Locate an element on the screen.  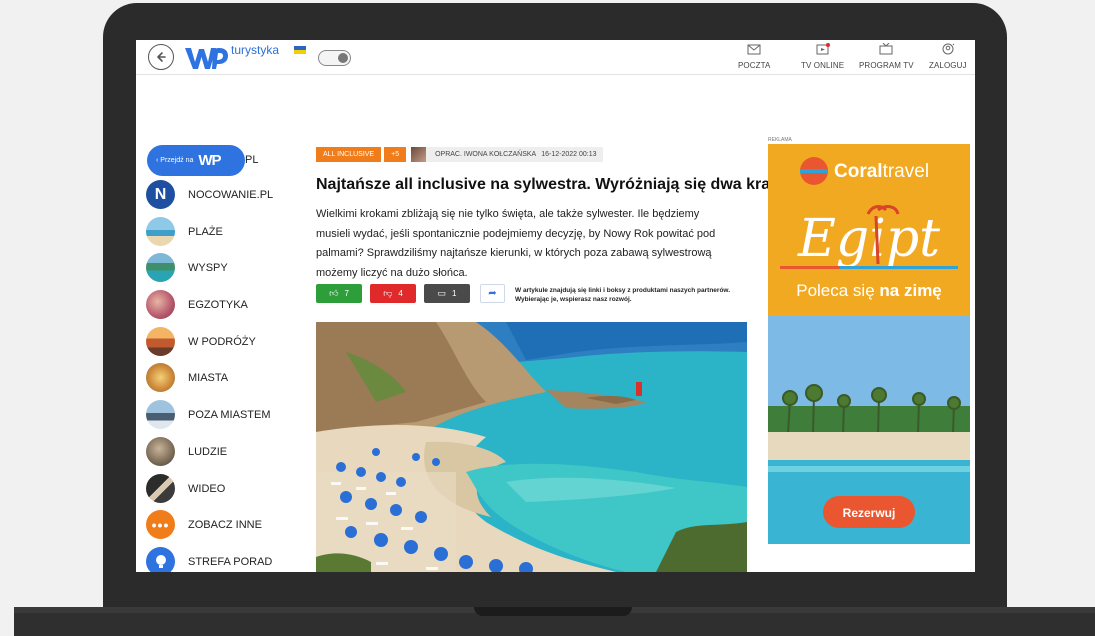
city-thumb is located at coordinates (160, 377).